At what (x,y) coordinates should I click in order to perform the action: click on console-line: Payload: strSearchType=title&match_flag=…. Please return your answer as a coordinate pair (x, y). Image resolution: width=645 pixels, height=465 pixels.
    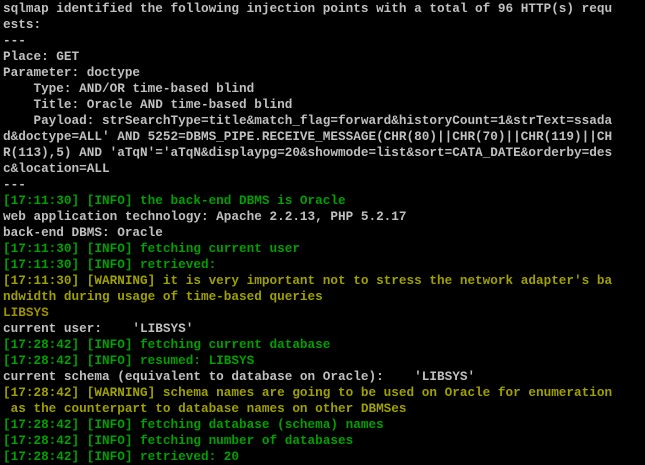
    Looking at the image, I should click on (308, 120).